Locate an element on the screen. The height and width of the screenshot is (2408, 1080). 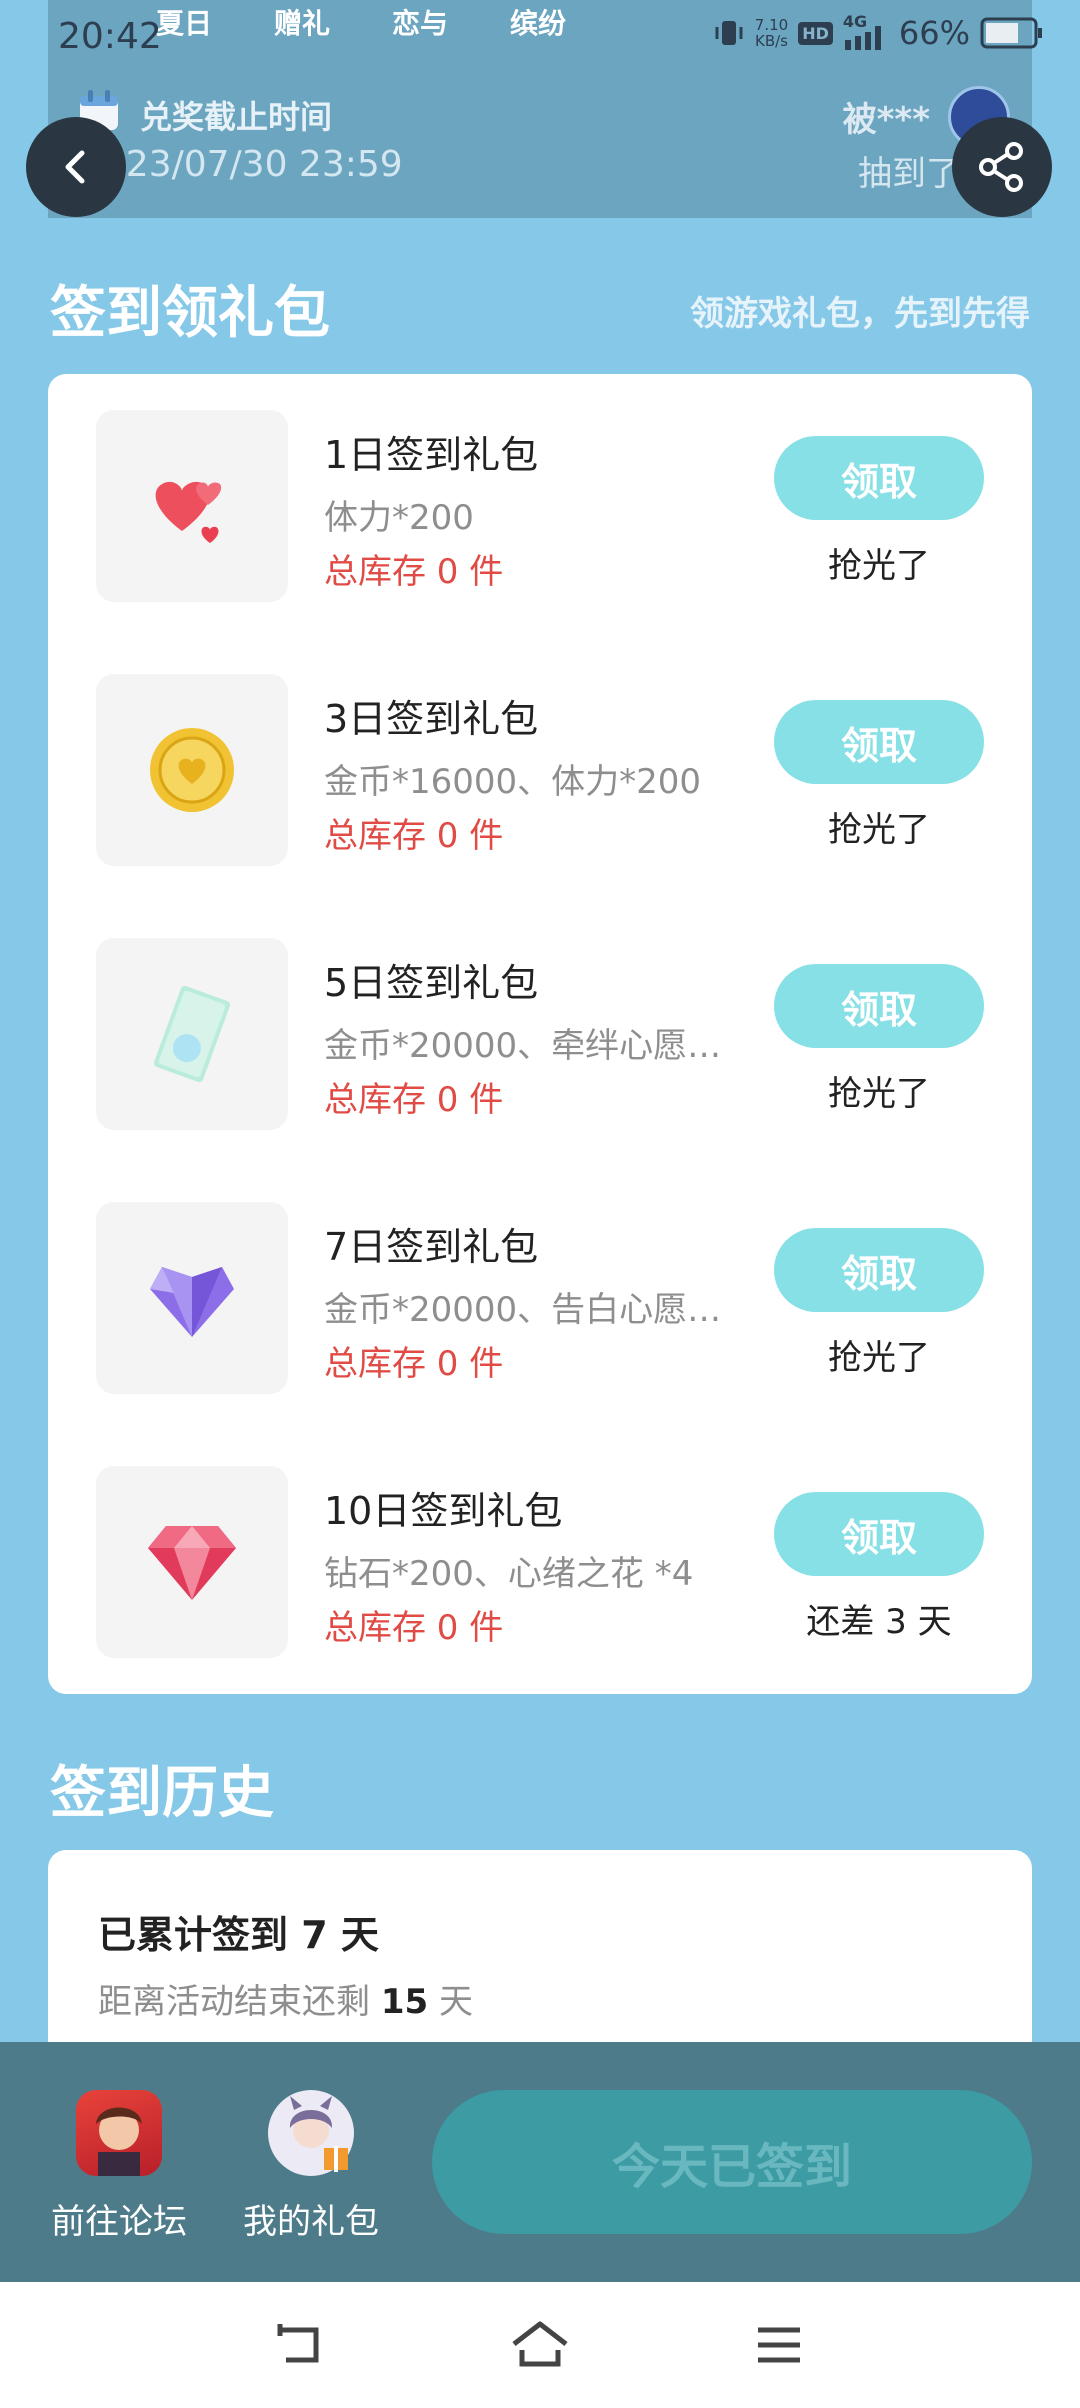
chevron-left-icon is located at coordinates (75, 167).